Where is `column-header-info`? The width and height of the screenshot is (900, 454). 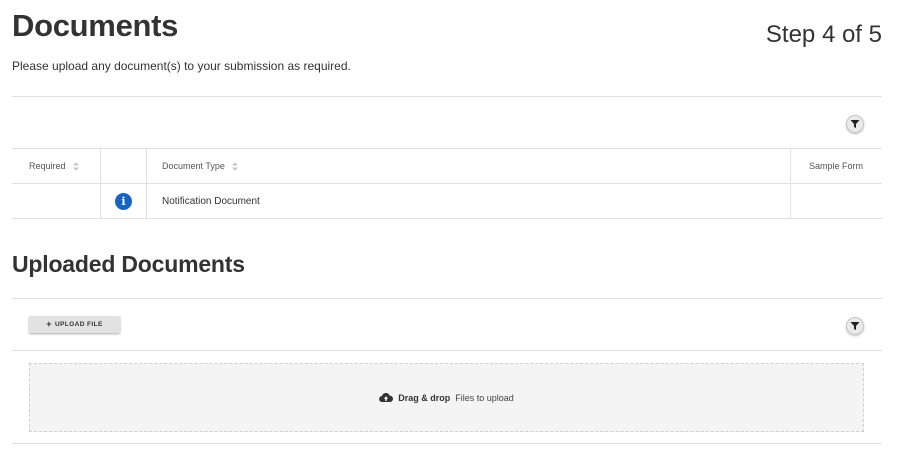
column-header-info is located at coordinates (123, 166).